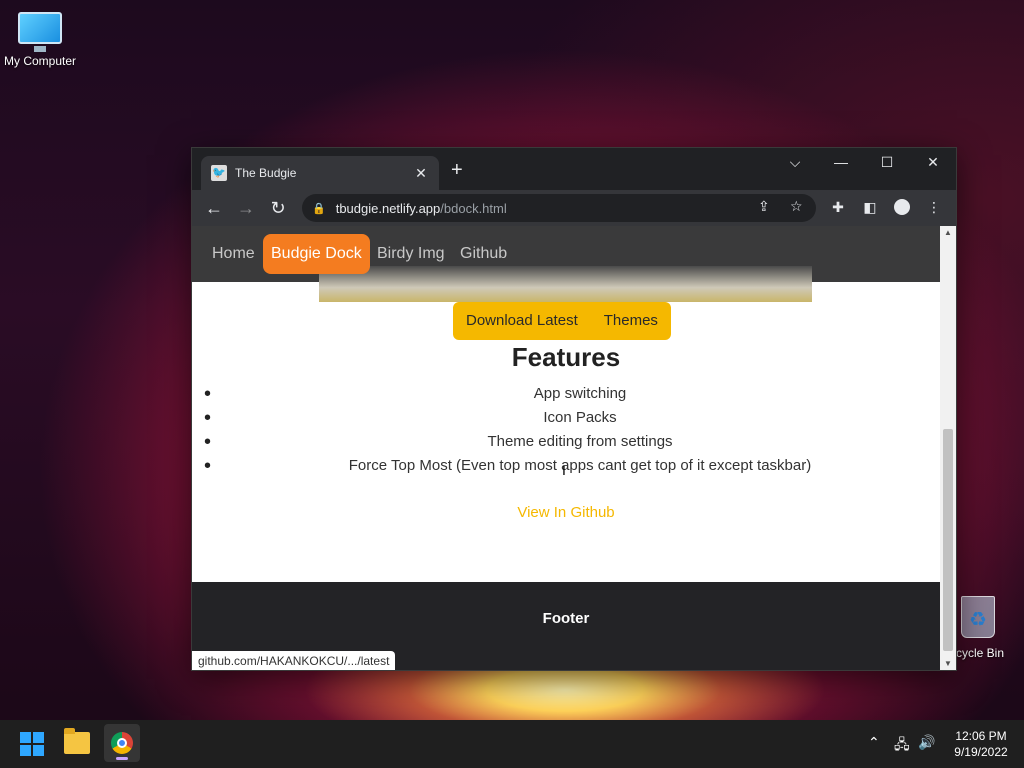  Describe the element at coordinates (870, 207) in the screenshot. I see `side-panel-icon: ◧` at that location.